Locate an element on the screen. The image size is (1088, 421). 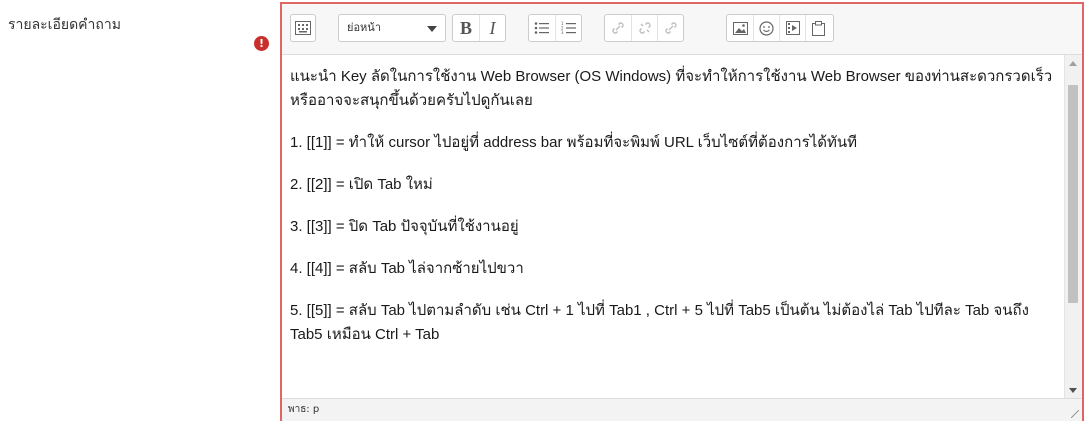
toolbar-group-insert is located at coordinates (780, 28).